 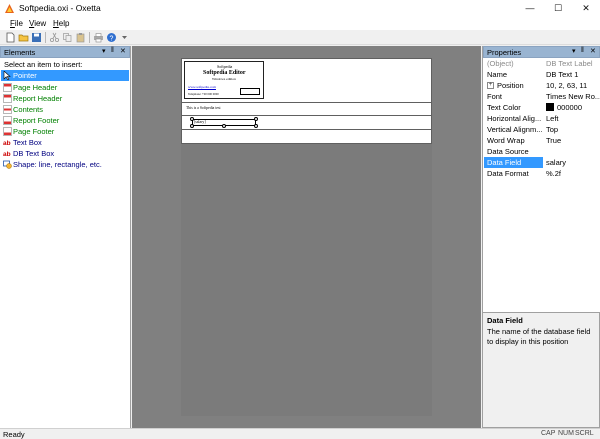 I want to click on page-header-icon, so click(x=7, y=87).